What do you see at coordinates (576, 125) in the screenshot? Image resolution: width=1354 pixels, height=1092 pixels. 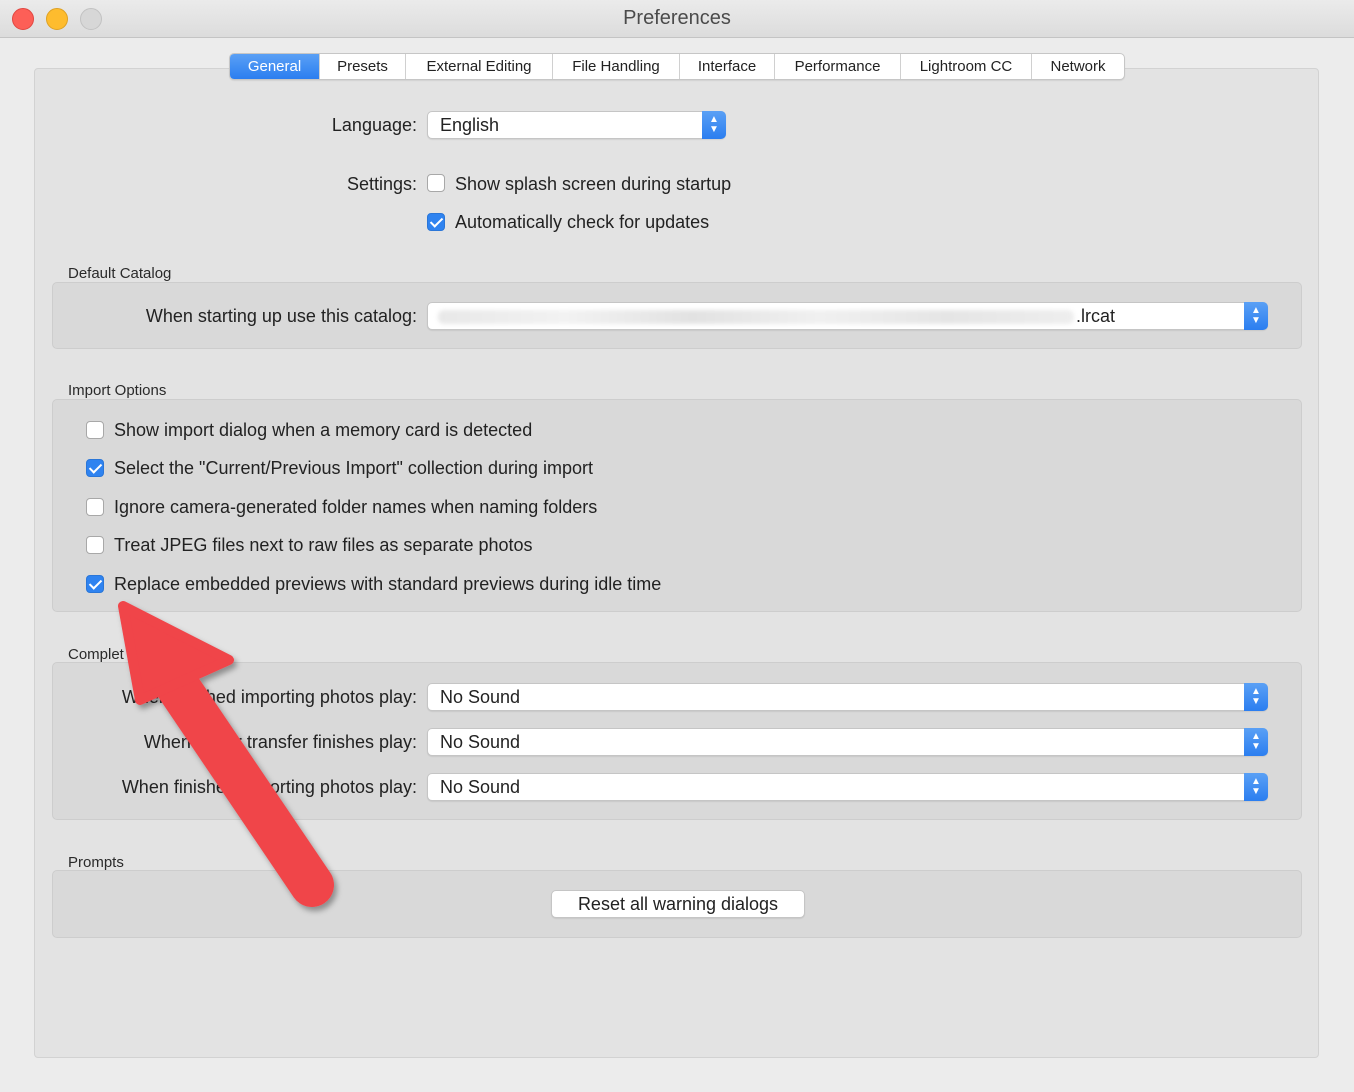 I see `language-select: English ▲ ▼` at bounding box center [576, 125].